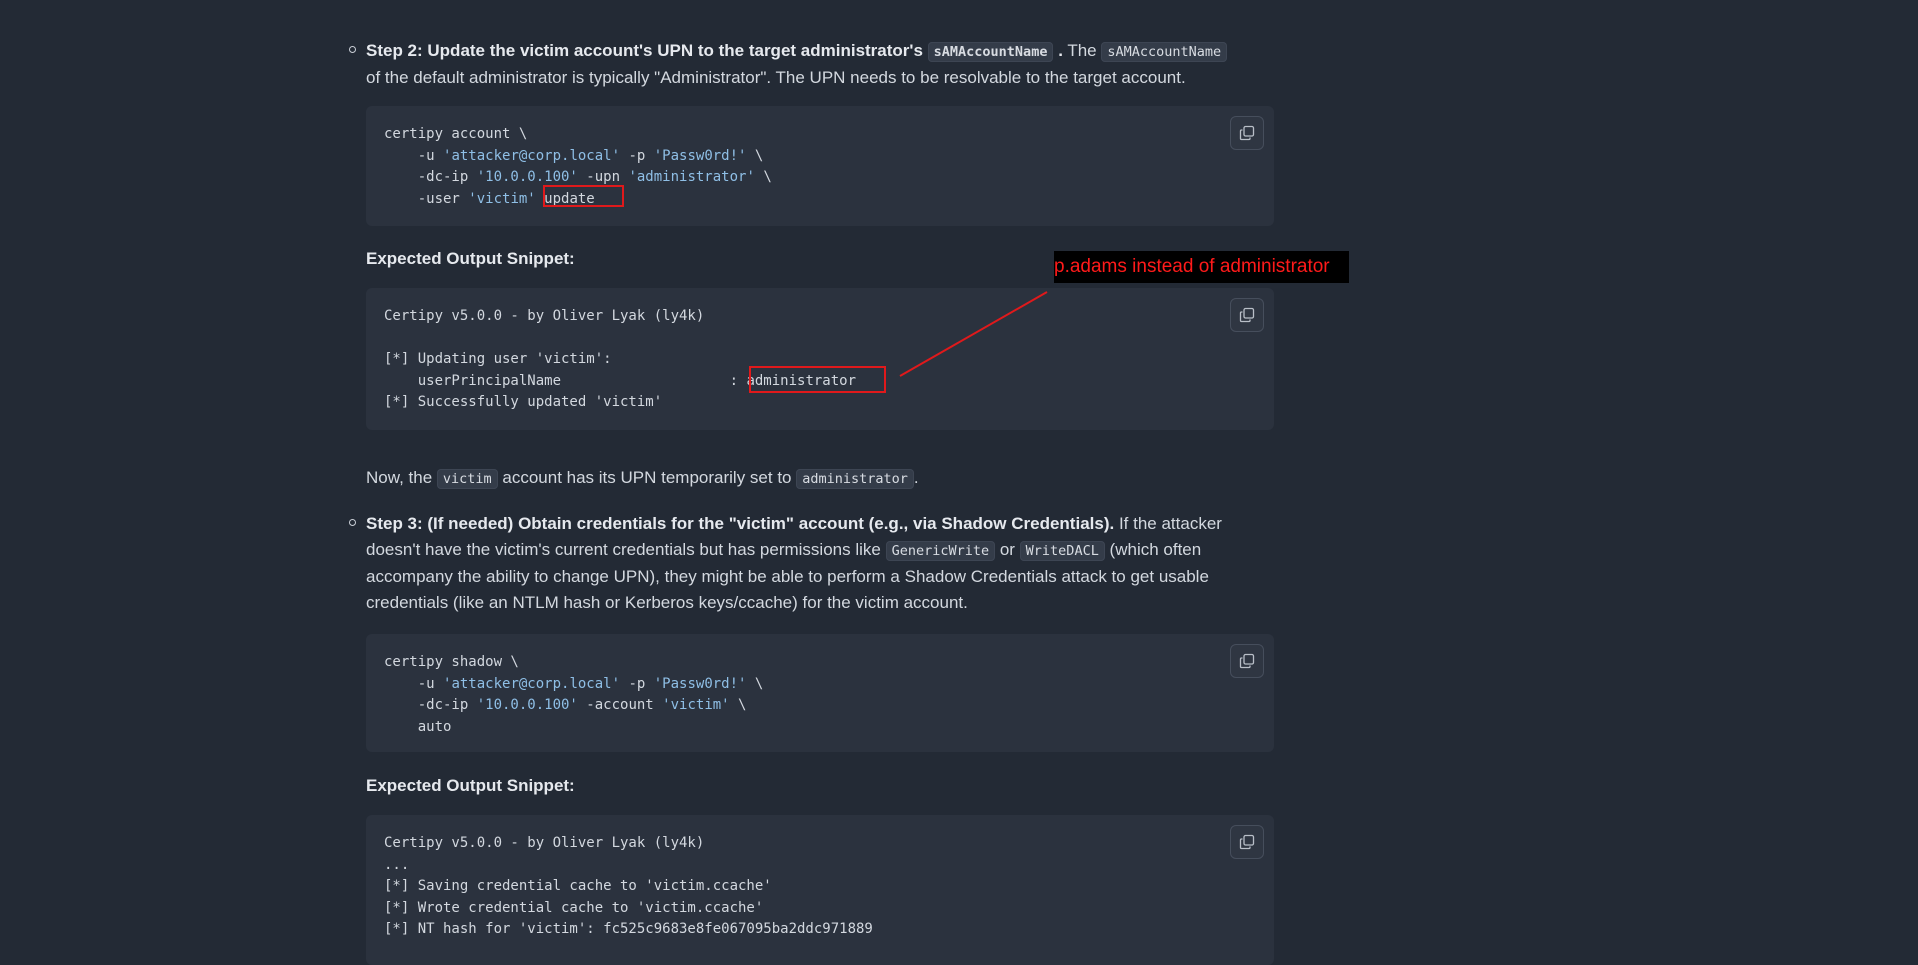  I want to click on annotation-callout: p.adams instead of administrator, so click(1201, 267).